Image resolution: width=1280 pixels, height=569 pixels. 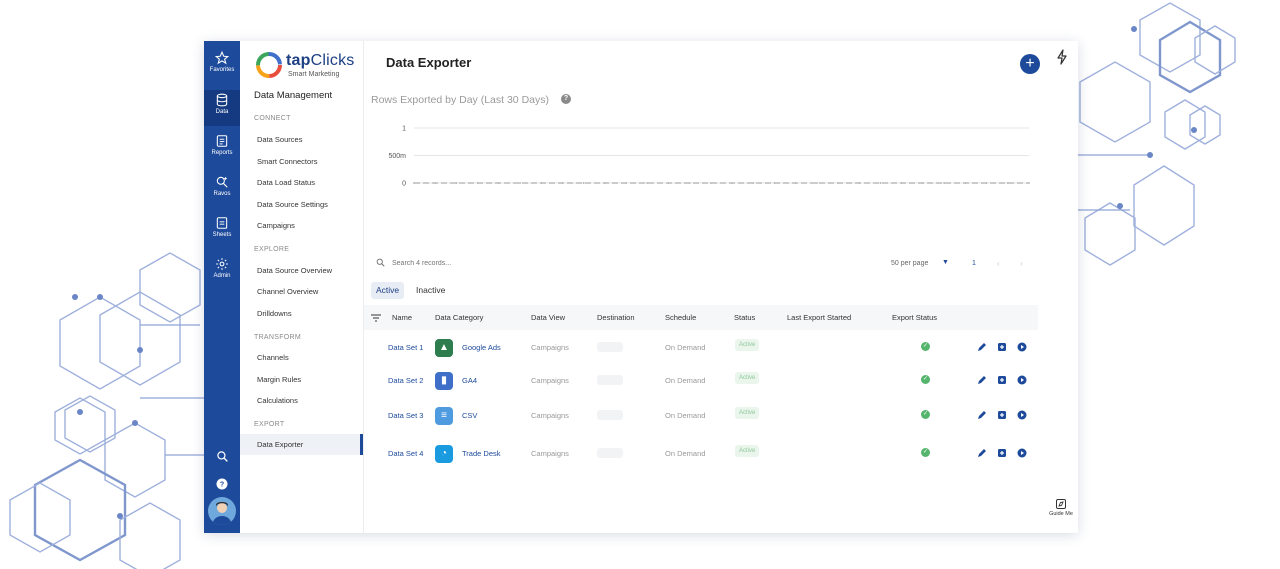 I want to click on check-circle-icon: ✓, so click(x=925, y=414).